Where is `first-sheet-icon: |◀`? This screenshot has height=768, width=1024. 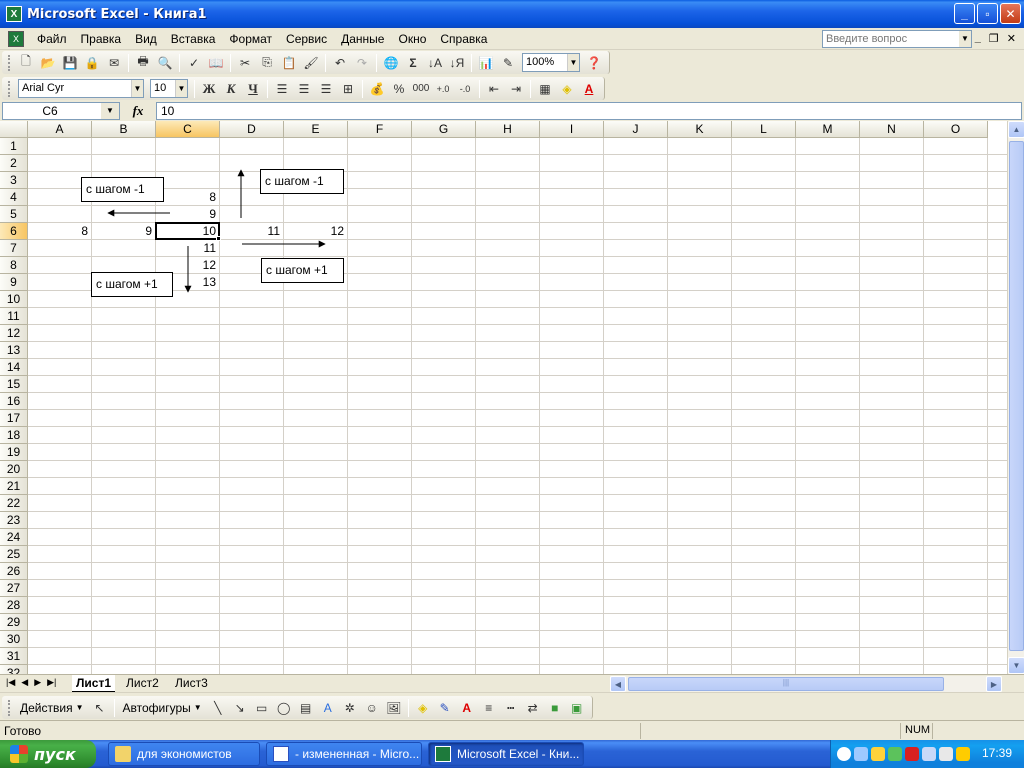
first-sheet-icon: |◀ is located at coordinates (10, 682).